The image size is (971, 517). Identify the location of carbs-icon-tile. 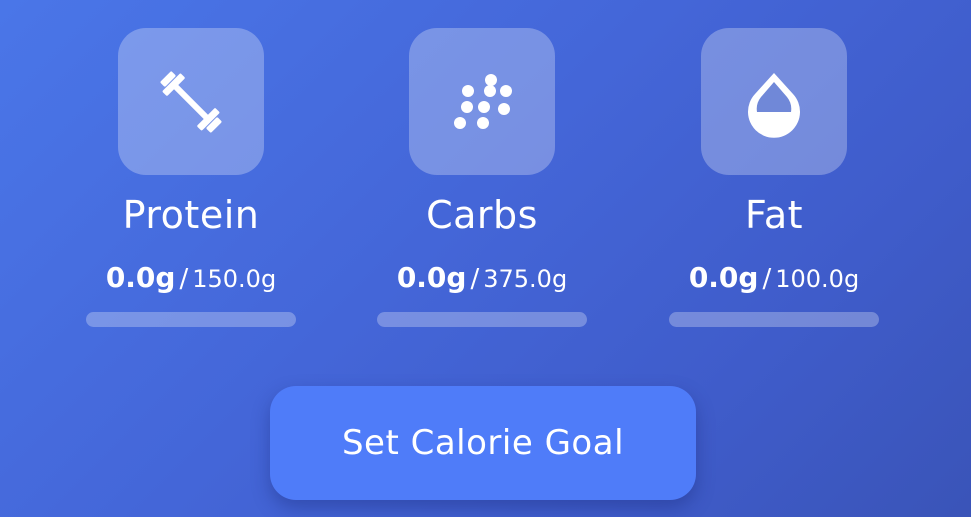
(482, 101).